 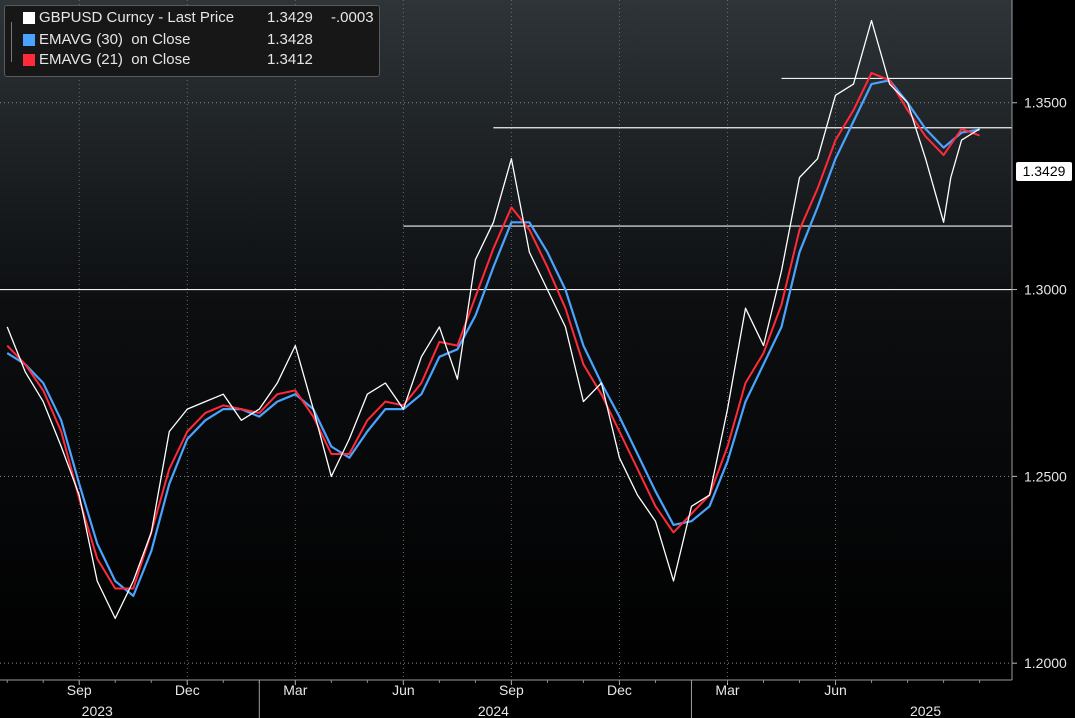 I want to click on legend-value-ema30: 1.3428, so click(x=290, y=39).